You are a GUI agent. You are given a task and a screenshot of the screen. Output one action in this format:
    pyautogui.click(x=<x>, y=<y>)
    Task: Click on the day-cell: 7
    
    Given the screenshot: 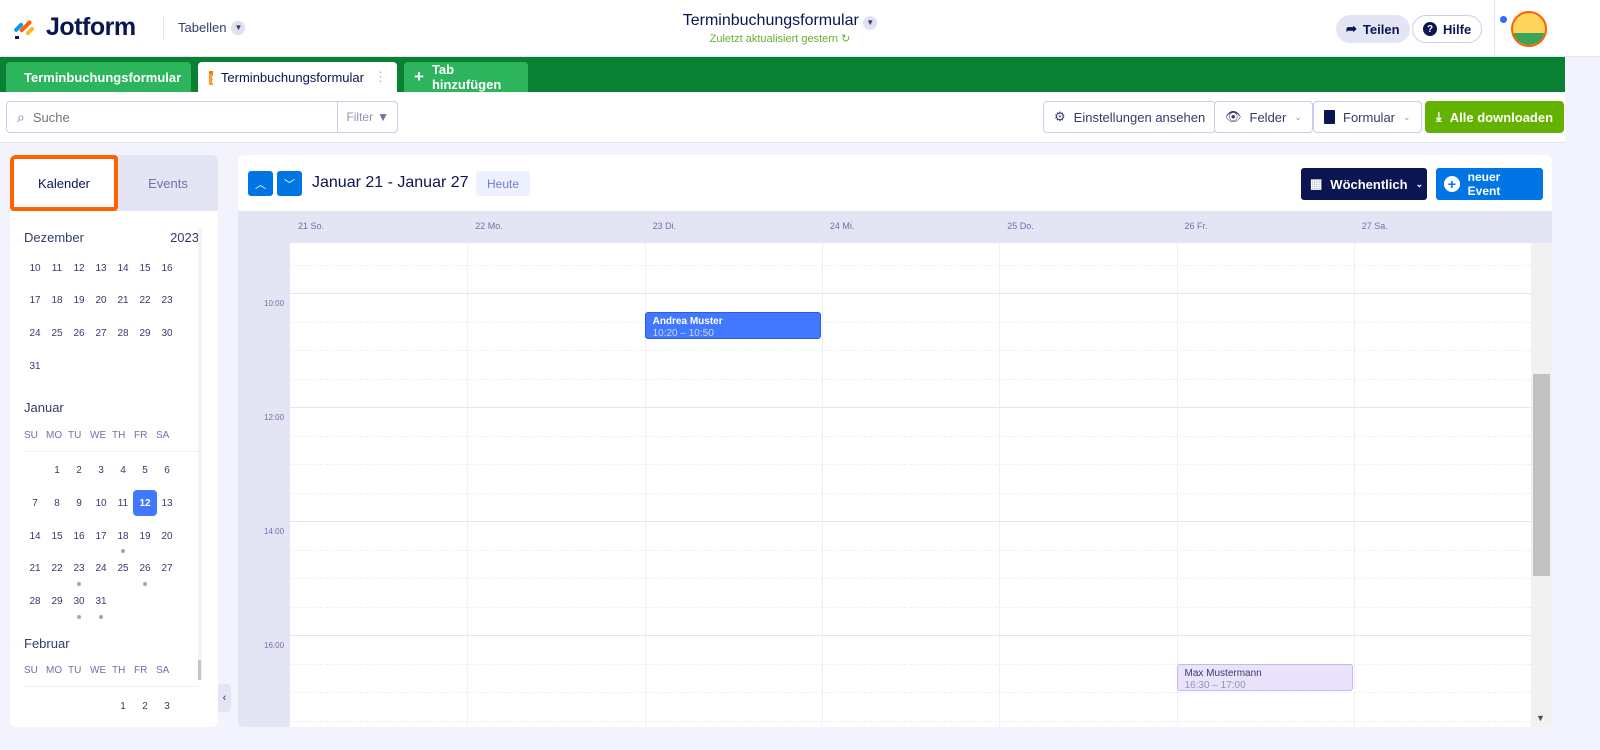 What is the action you would take?
    pyautogui.click(x=35, y=503)
    